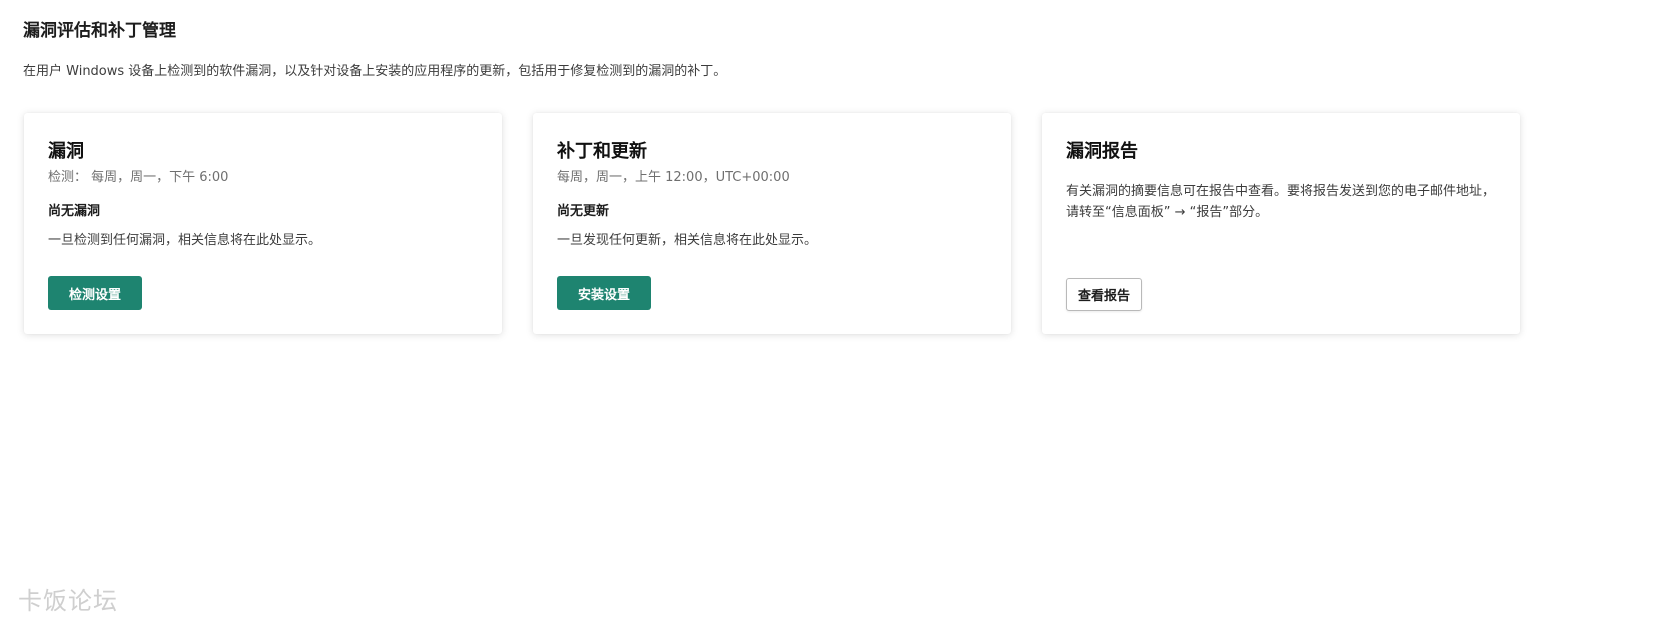 Image resolution: width=1676 pixels, height=617 pixels. What do you see at coordinates (68, 601) in the screenshot?
I see `forum-watermark: 卡饭论坛` at bounding box center [68, 601].